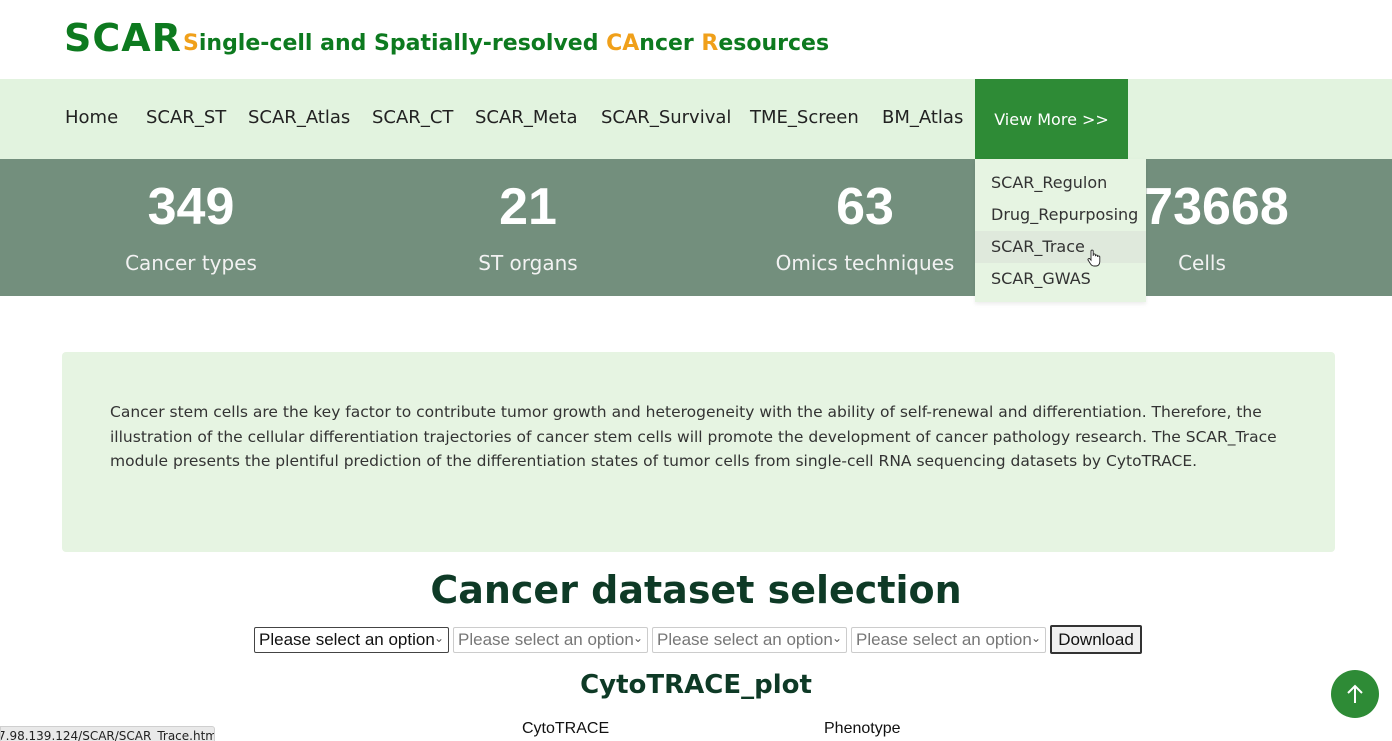 The height and width of the screenshot is (741, 1392). Describe the element at coordinates (191, 207) in the screenshot. I see `stat-number: 349` at that location.